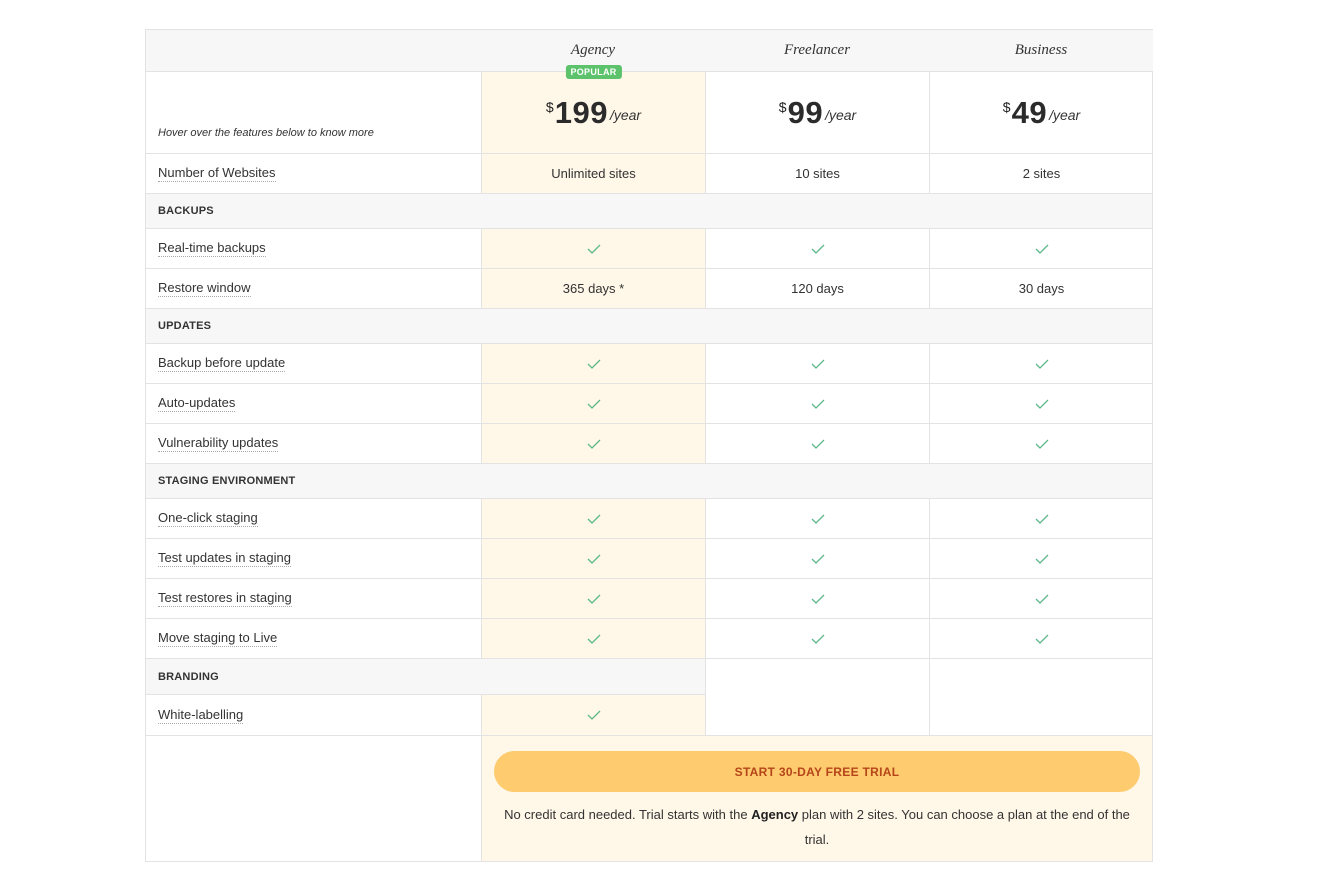 This screenshot has height=874, width=1320. Describe the element at coordinates (1029, 112) in the screenshot. I see `price-amount: 49` at that location.